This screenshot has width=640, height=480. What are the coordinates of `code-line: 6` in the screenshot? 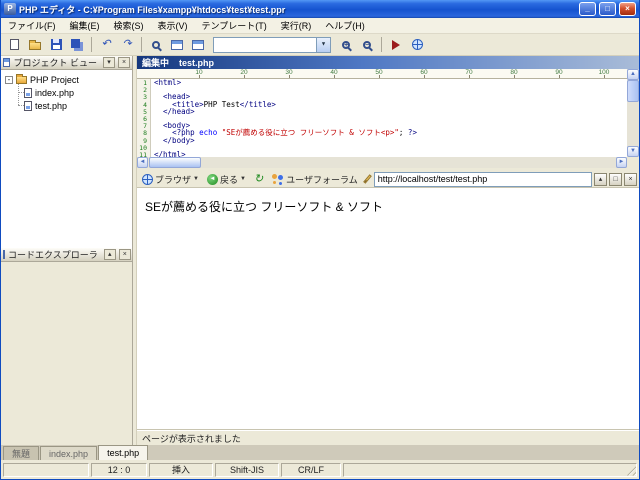 It's located at (382, 118).